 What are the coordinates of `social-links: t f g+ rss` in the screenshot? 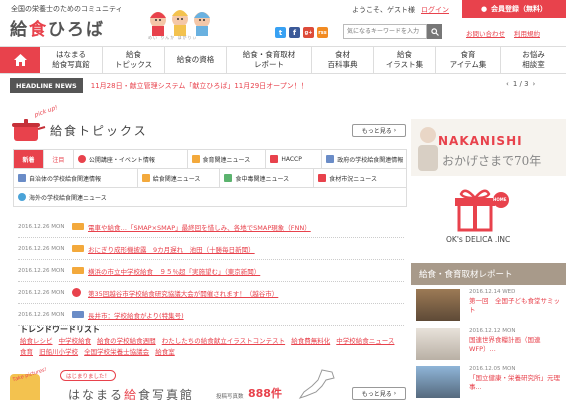 It's located at (301, 32).